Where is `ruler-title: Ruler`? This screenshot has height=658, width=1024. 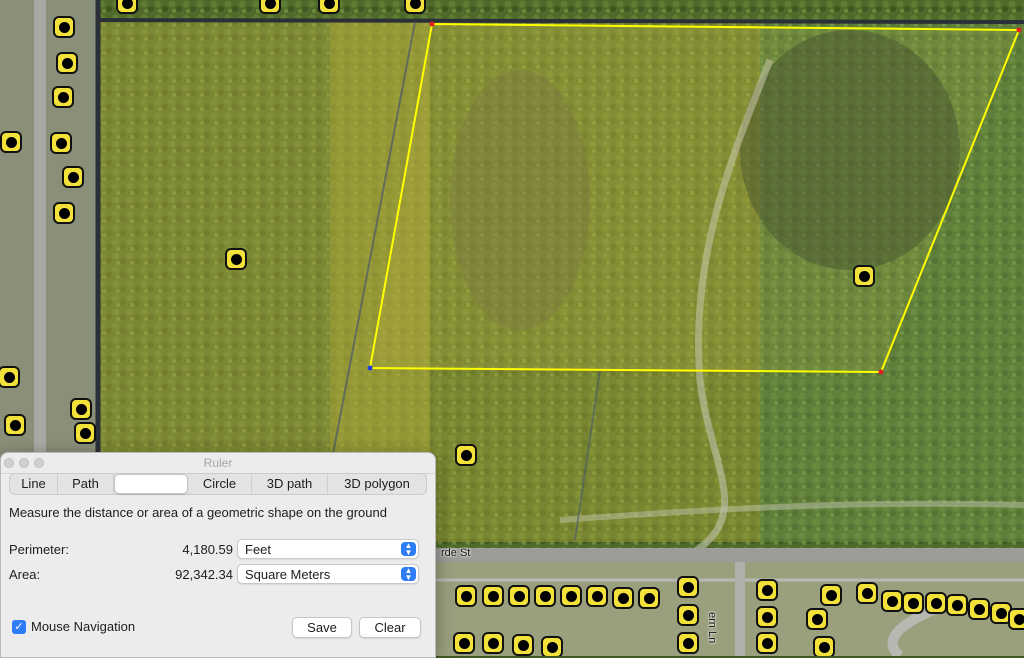 ruler-title: Ruler is located at coordinates (218, 463).